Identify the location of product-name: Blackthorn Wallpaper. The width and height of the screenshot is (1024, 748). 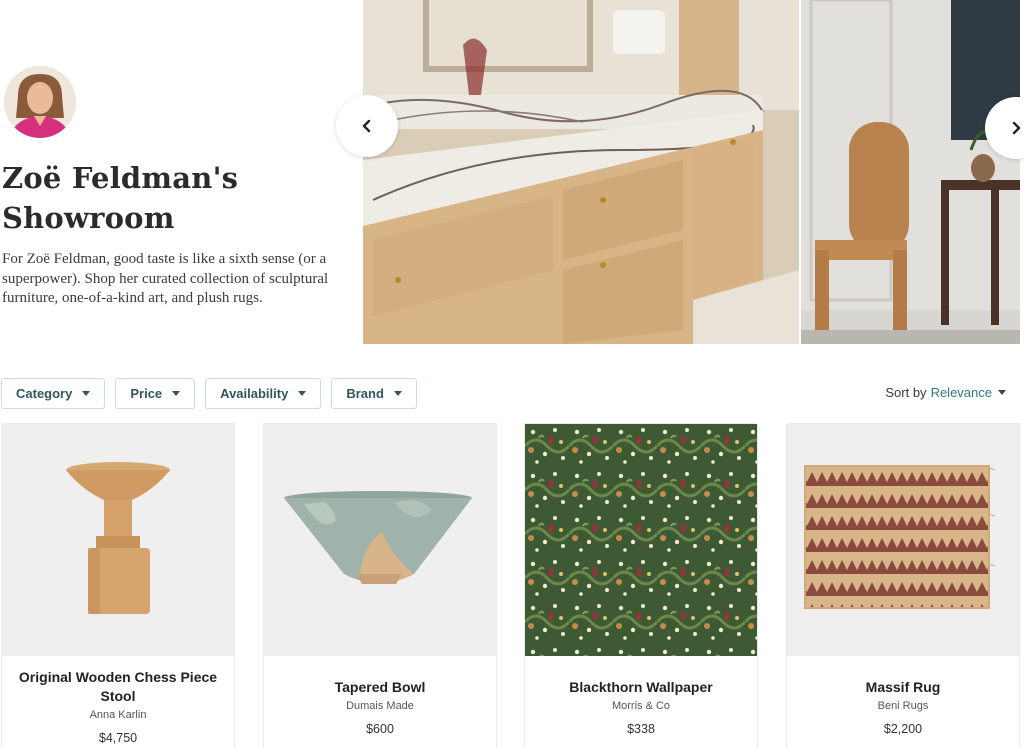
(641, 687).